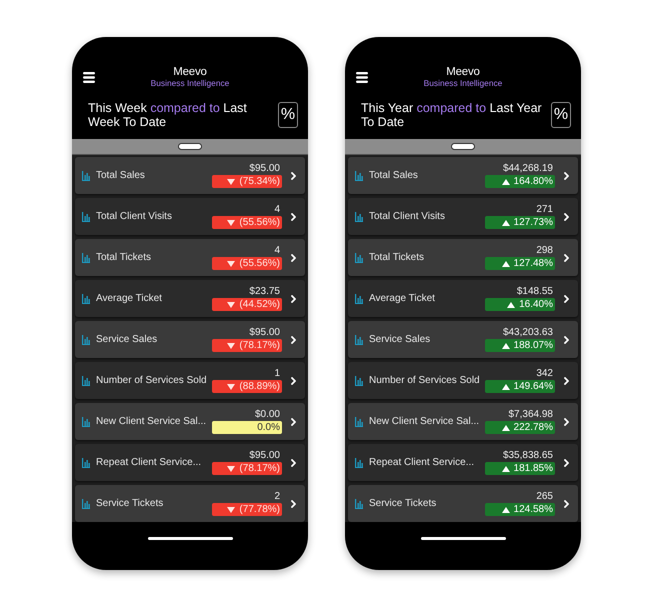 The image size is (650, 600). What do you see at coordinates (545, 209) in the screenshot?
I see `metric-value: 271` at bounding box center [545, 209].